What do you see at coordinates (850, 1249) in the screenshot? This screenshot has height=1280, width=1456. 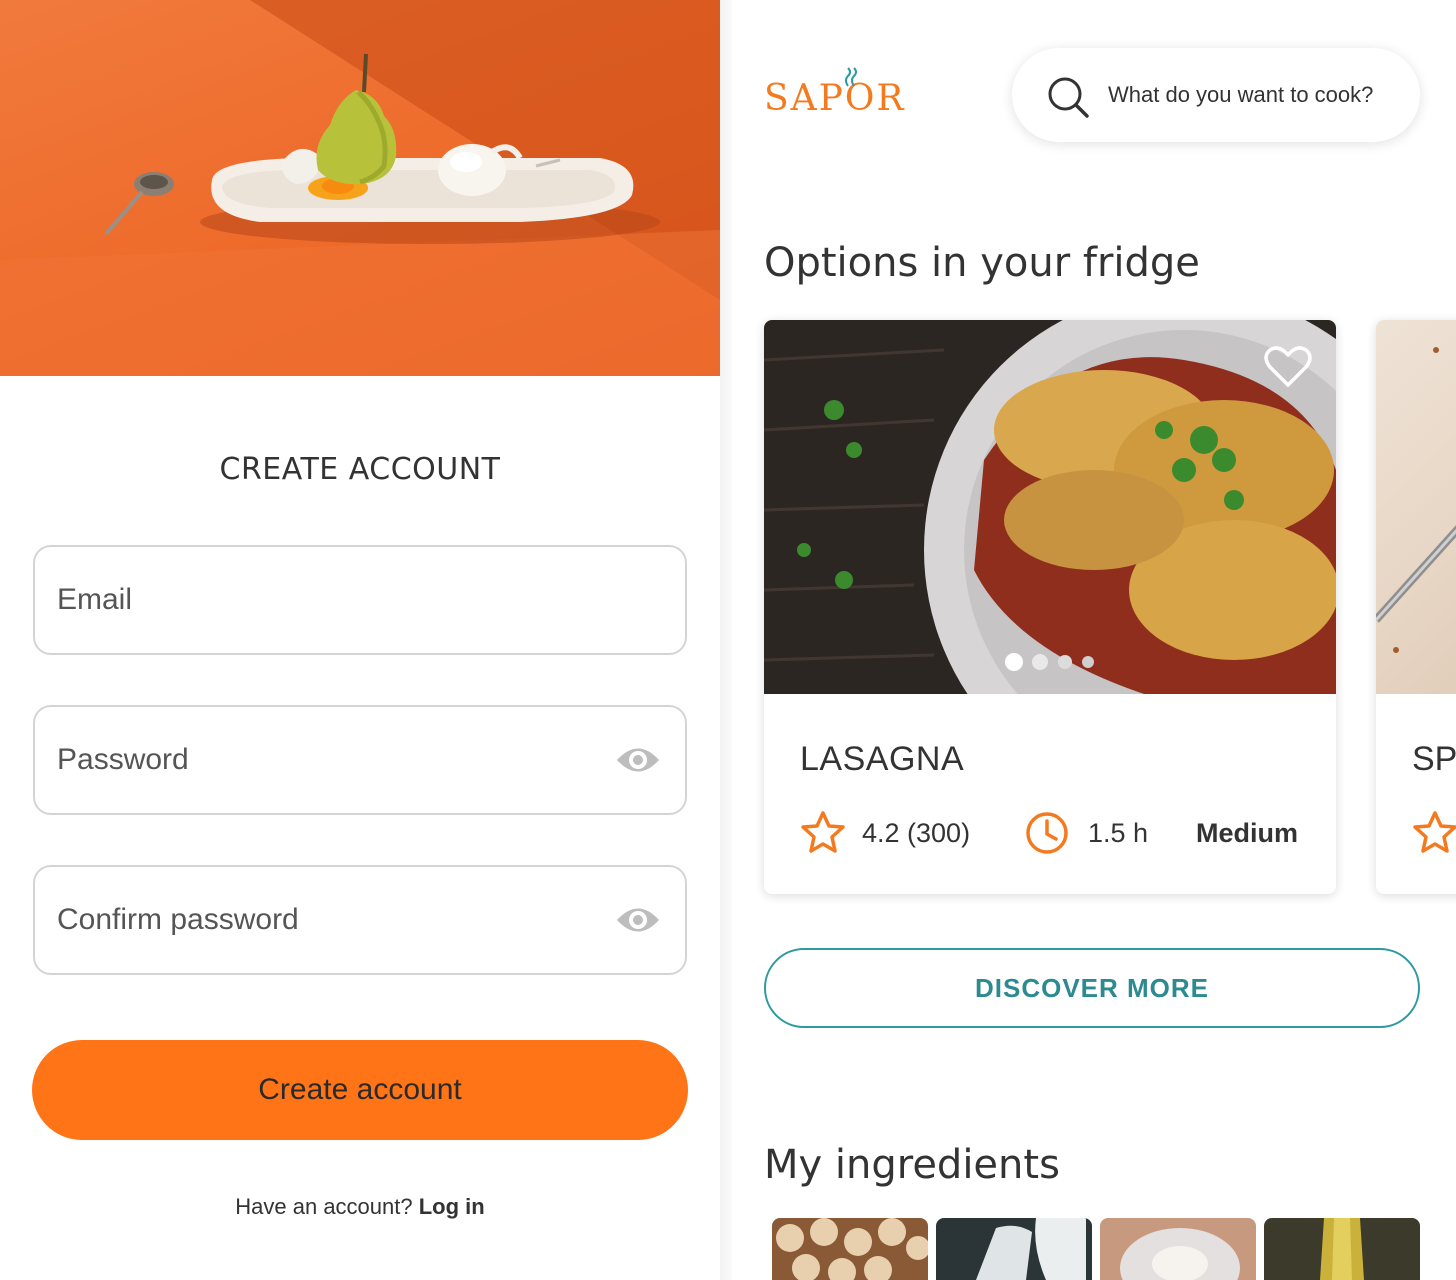 I see `ingredient-mushrooms` at bounding box center [850, 1249].